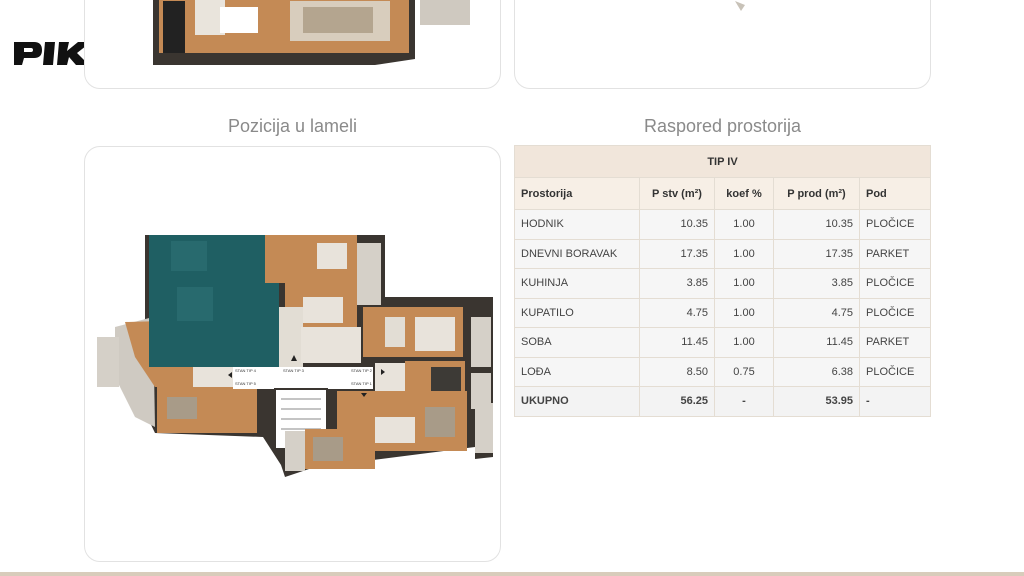 This screenshot has width=1024, height=576. What do you see at coordinates (677, 401) in the screenshot?
I see `total-area-actual: 56.25` at bounding box center [677, 401].